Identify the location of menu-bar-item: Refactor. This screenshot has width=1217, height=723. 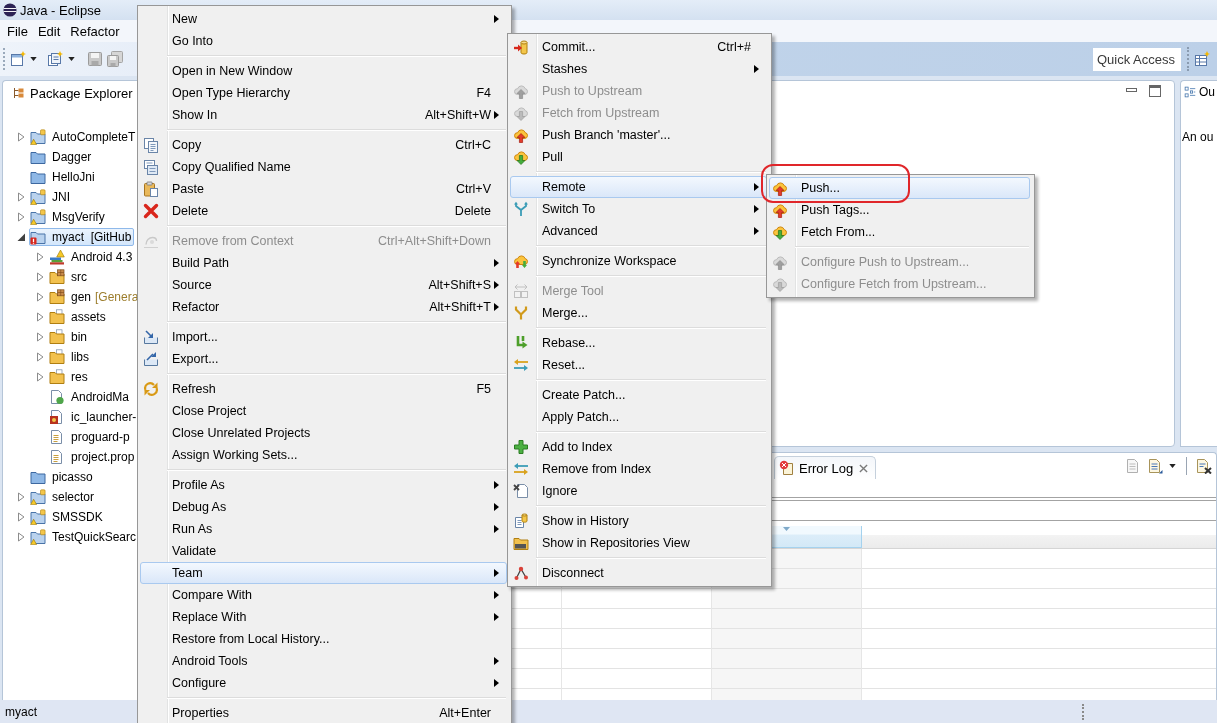
(95, 31).